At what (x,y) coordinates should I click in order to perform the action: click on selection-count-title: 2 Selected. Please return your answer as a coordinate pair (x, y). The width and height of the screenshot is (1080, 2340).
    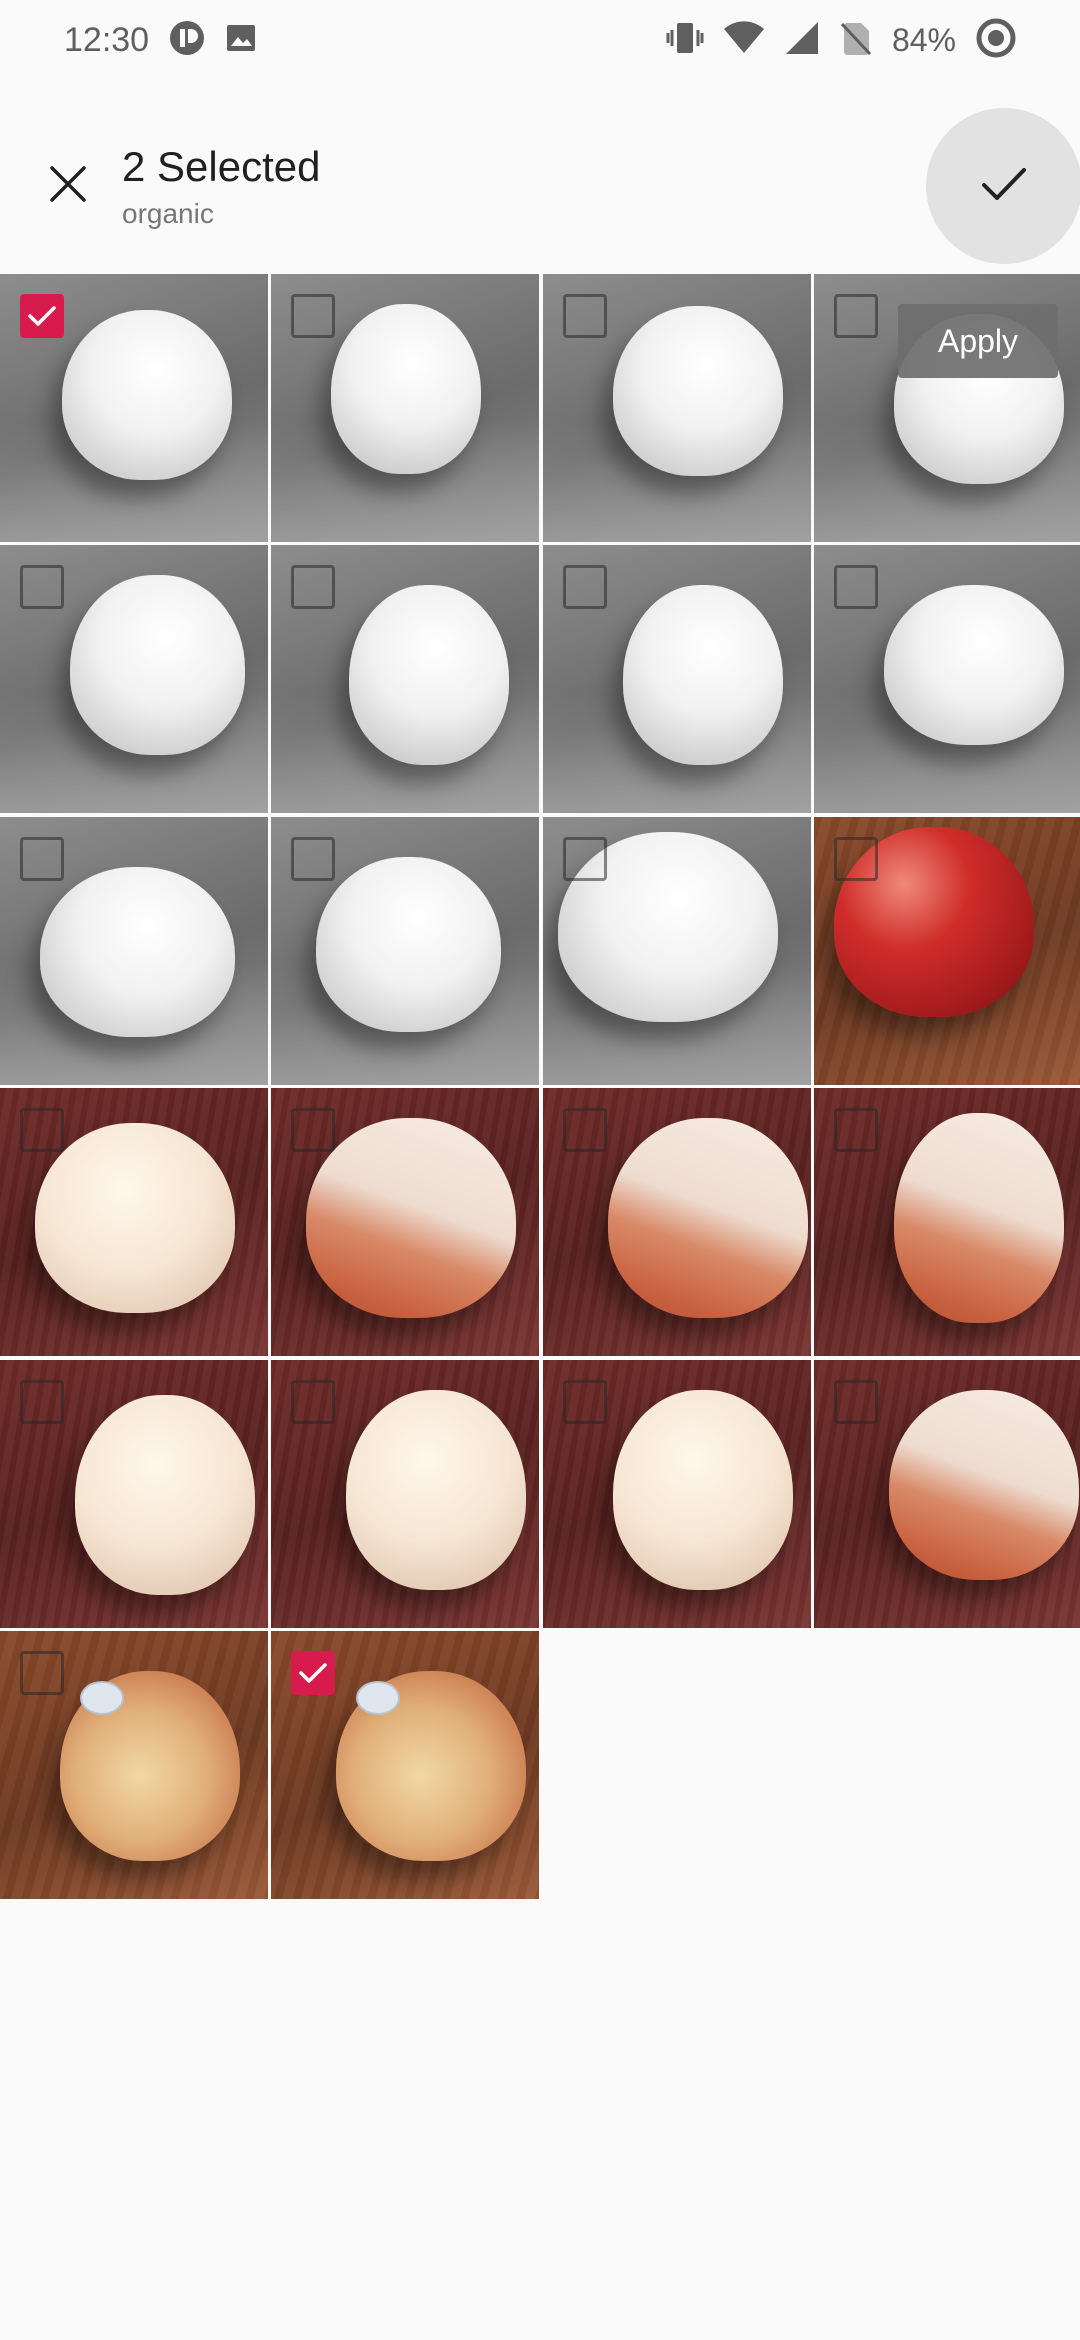
    Looking at the image, I should click on (221, 166).